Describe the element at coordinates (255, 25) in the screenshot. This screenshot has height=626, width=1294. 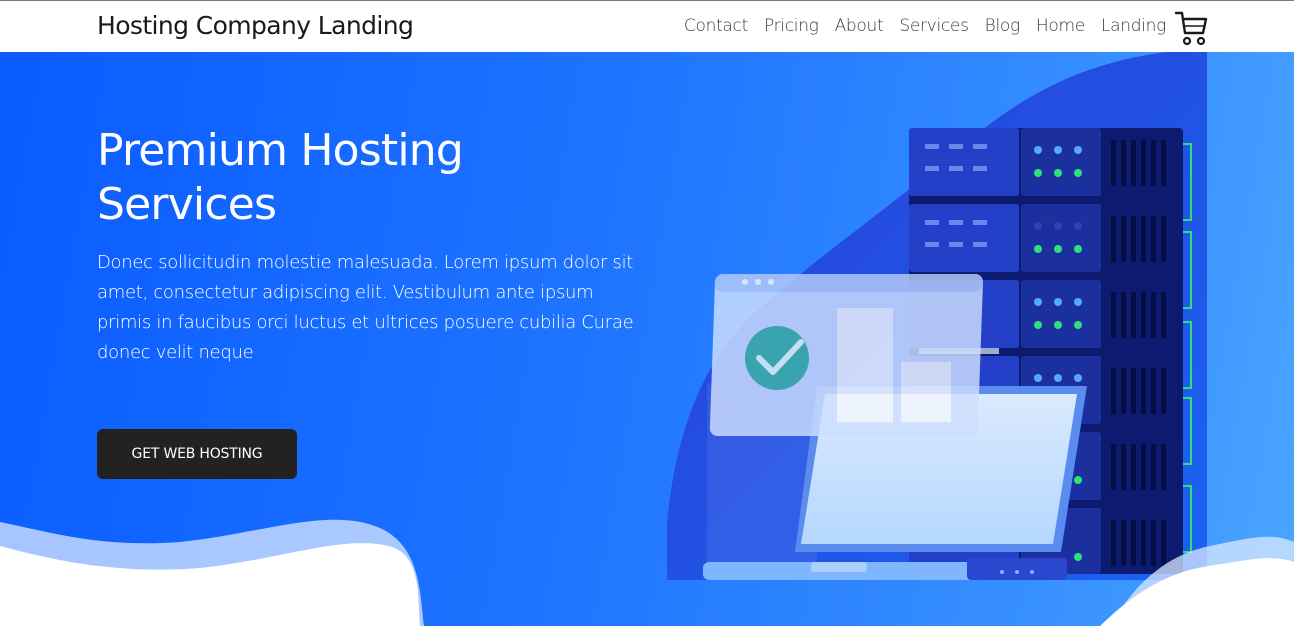
I see `brand-title: Hosting Company Landing` at that location.